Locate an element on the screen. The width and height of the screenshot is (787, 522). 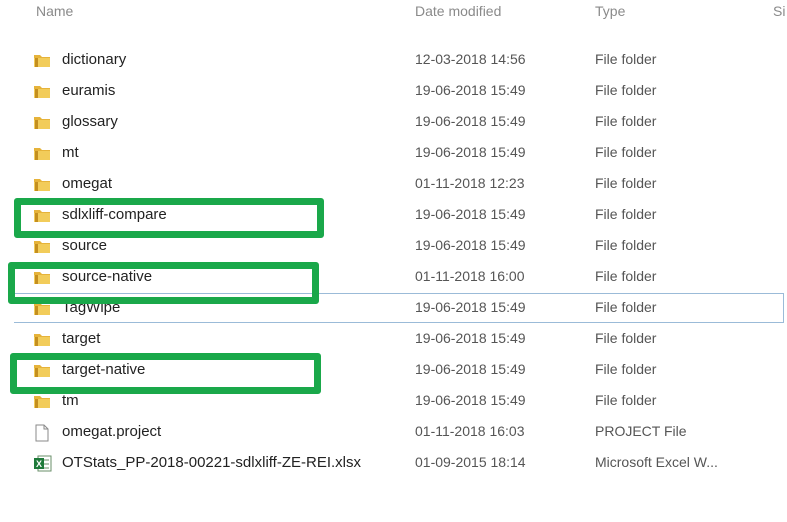
file-type: PROJECT File is located at coordinates (641, 431).